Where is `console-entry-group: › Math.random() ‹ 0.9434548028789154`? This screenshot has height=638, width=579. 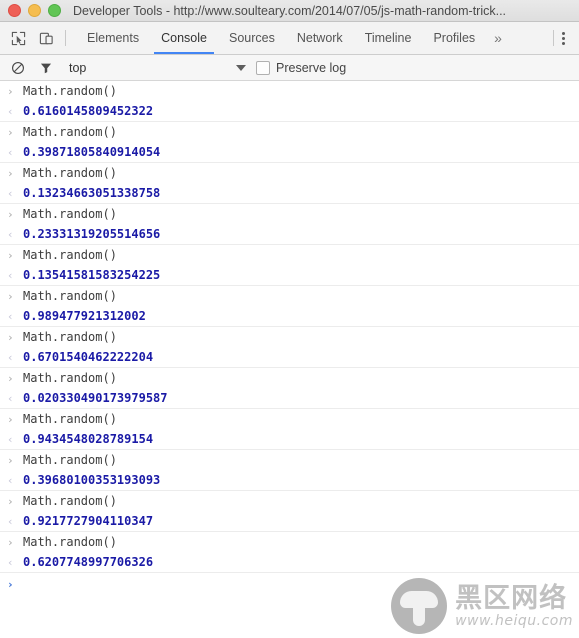
console-entry-group: › Math.random() ‹ 0.9434548028789154 is located at coordinates (289, 429).